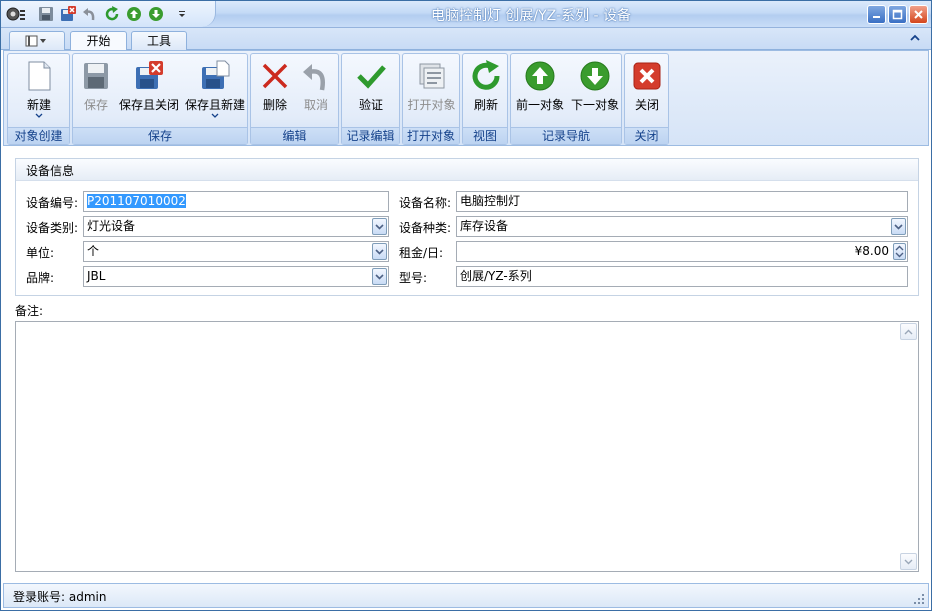  Describe the element at coordinates (595, 76) in the screenshot. I see `next-arrow-icon` at that location.